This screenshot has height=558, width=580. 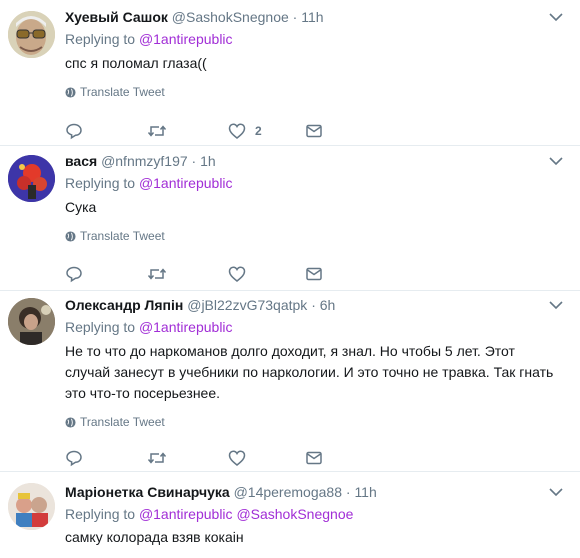 I want to click on tweet-text: Сука, so click(x=315, y=207).